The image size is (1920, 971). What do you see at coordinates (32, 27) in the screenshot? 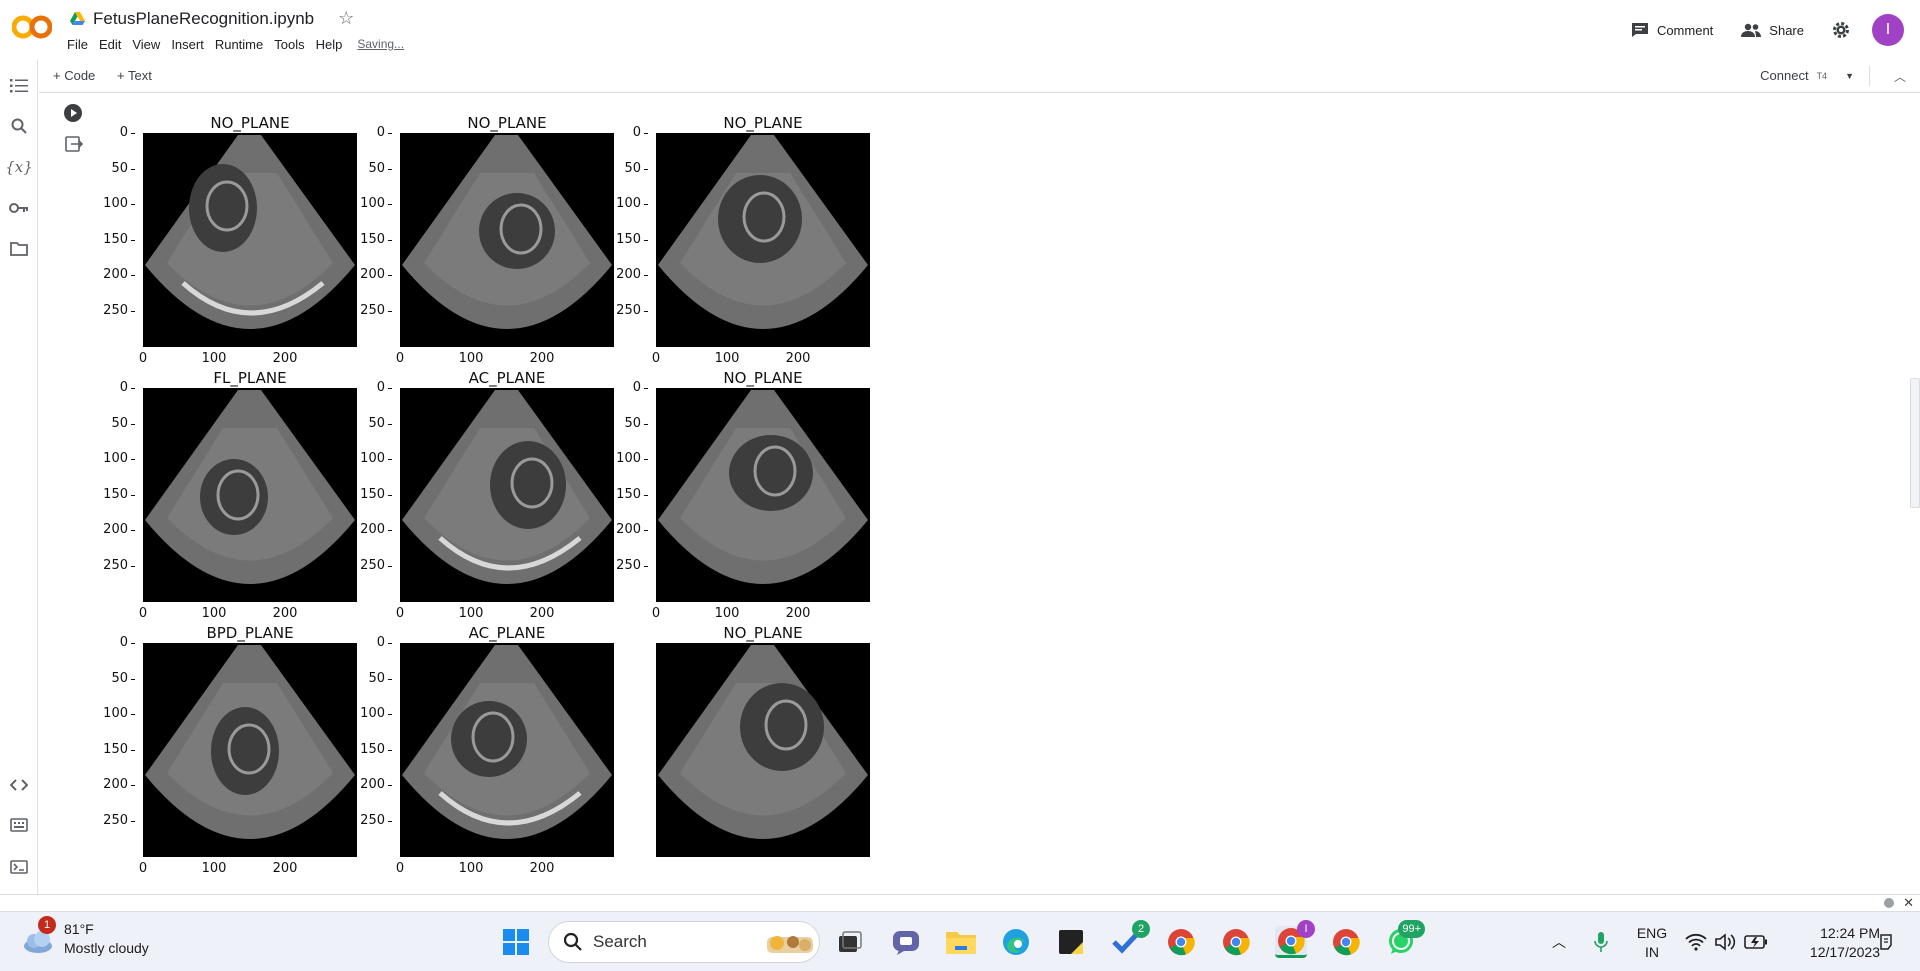
I see `colab-logo` at bounding box center [32, 27].